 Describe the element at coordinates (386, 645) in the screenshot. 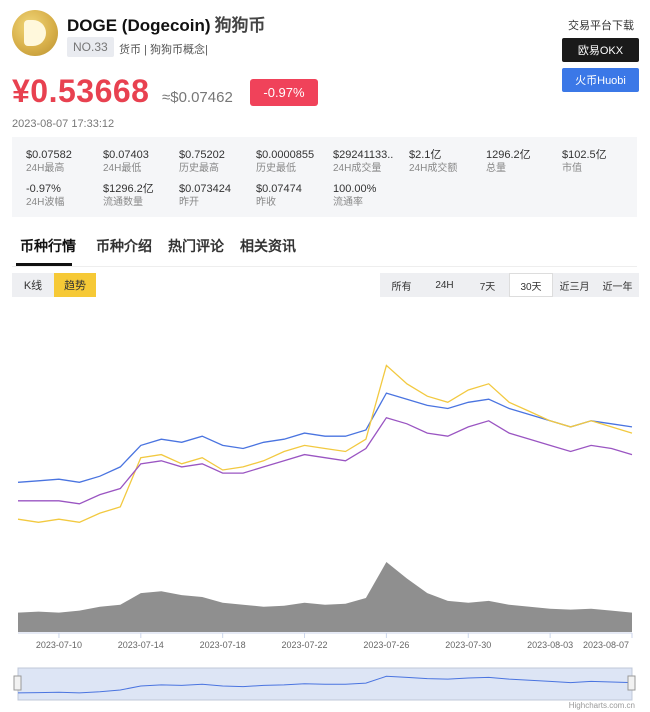

I see `x-tick-label: 2023-07-26` at that location.